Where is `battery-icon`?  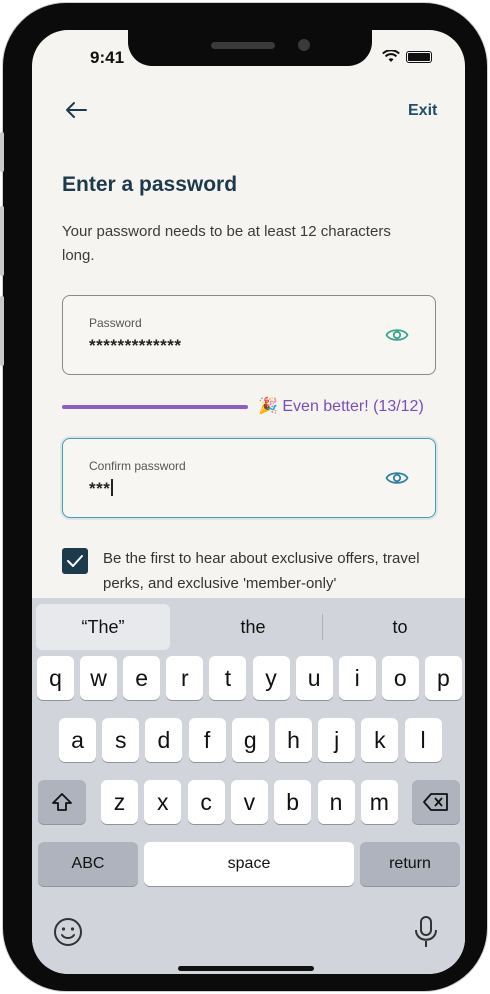 battery-icon is located at coordinates (419, 56).